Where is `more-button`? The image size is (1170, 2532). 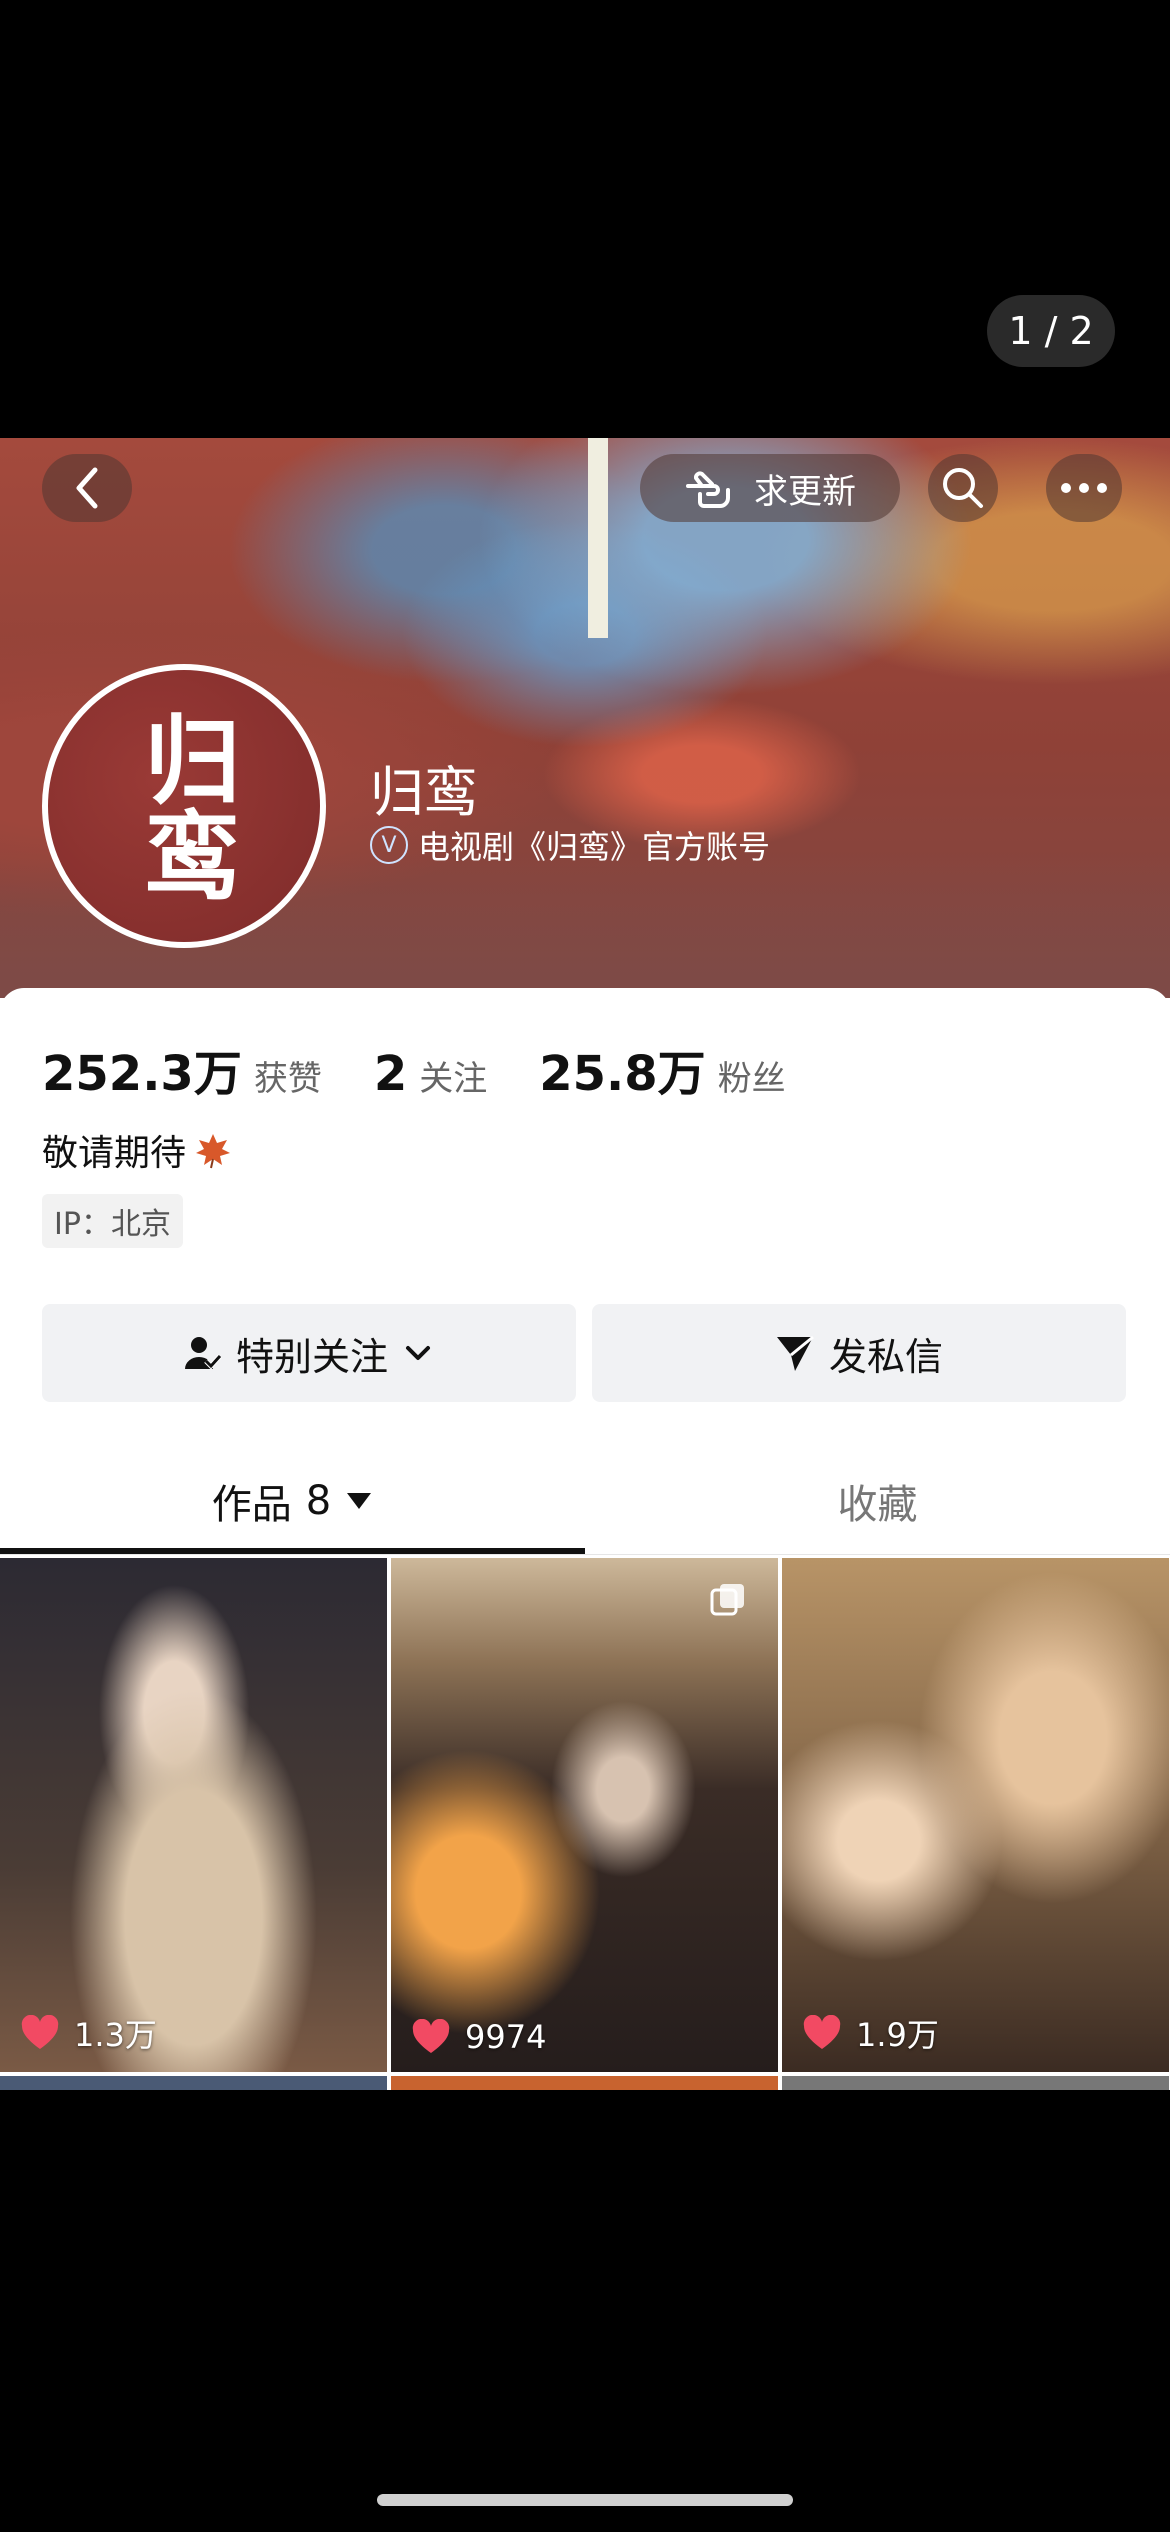
more-button is located at coordinates (1084, 488).